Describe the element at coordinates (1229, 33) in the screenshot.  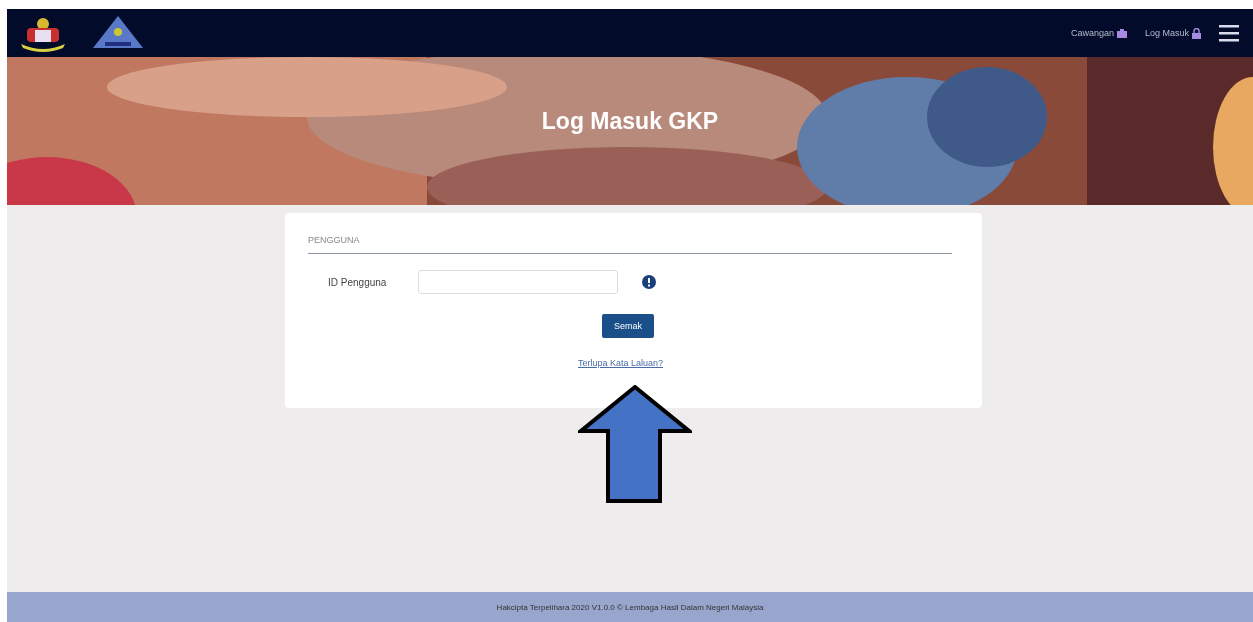
I see `menu-icon` at that location.